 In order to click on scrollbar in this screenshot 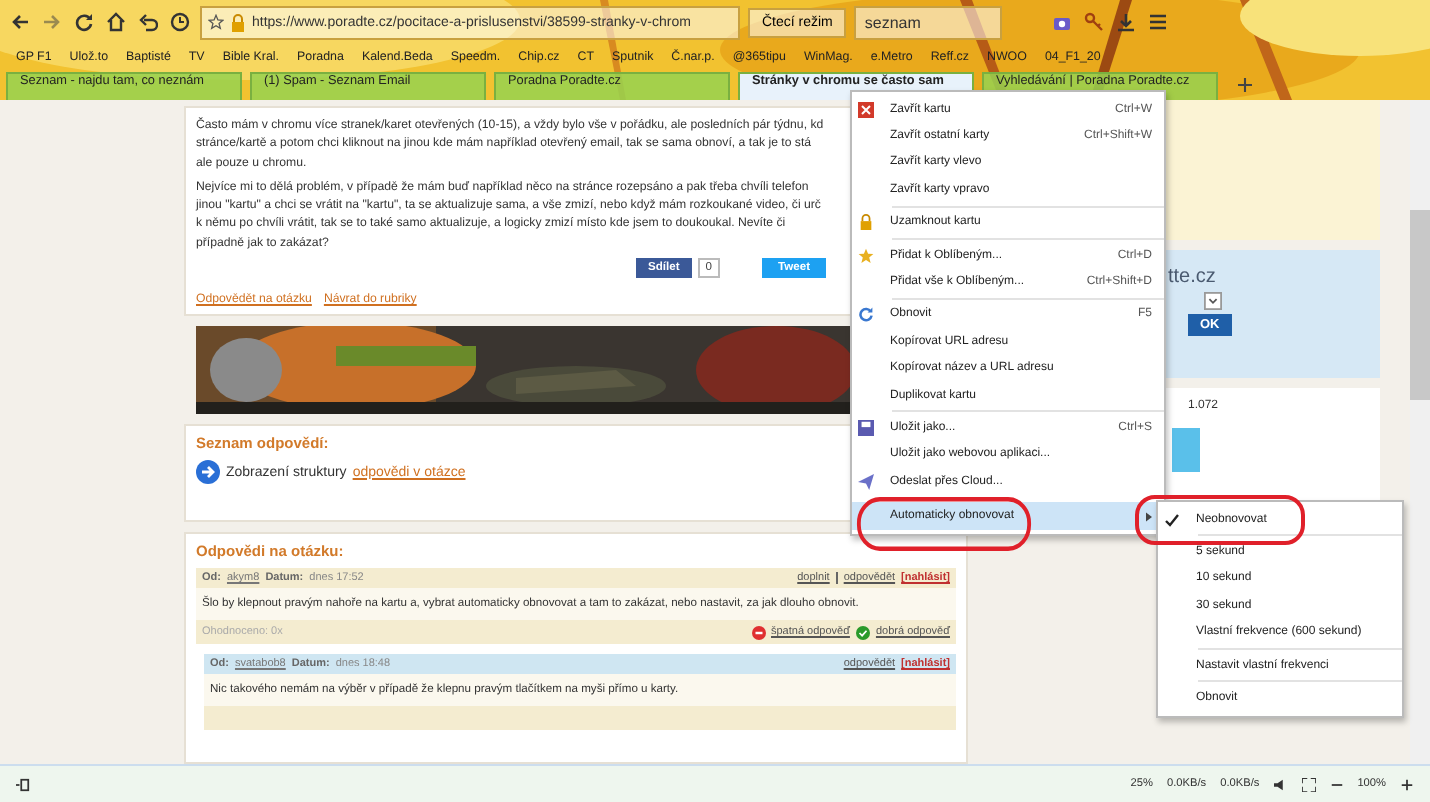, I will do `click(1420, 432)`.